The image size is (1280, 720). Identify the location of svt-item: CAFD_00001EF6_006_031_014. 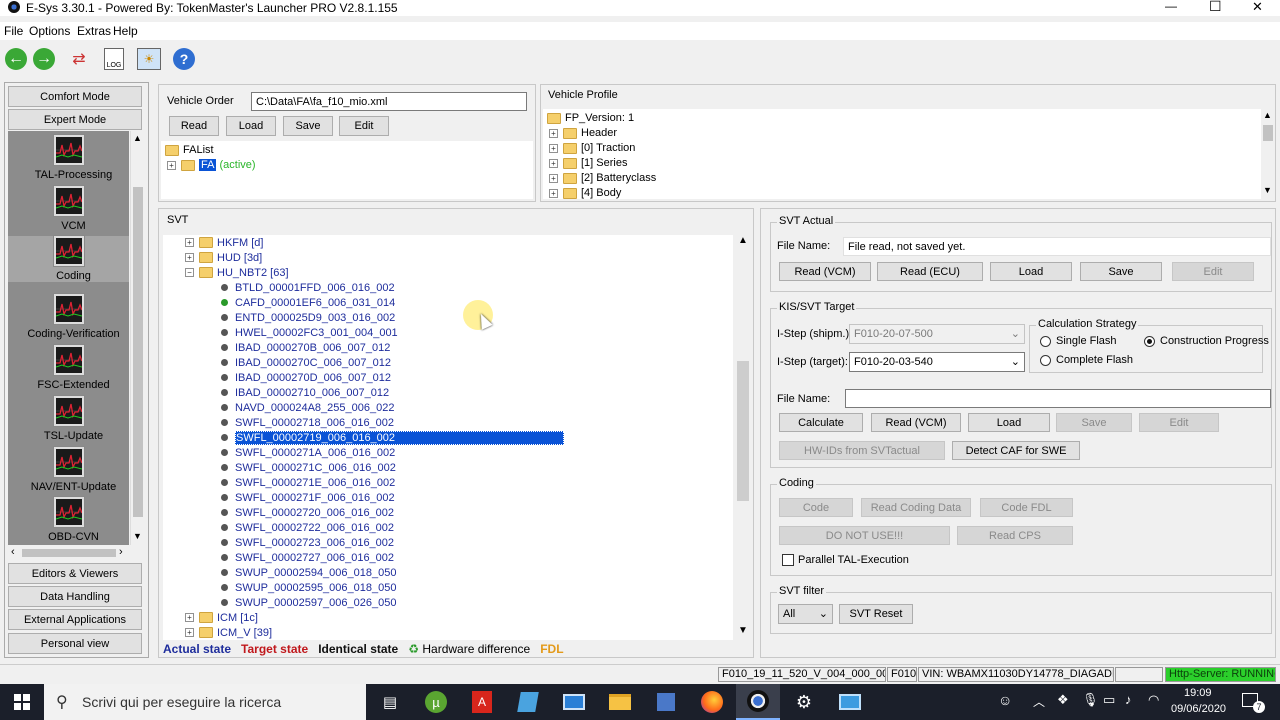
(308, 302).